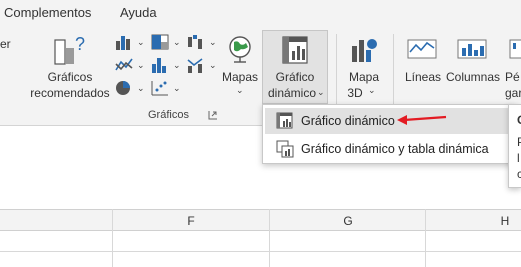 The height and width of the screenshot is (267, 521). I want to click on column-header-bar: F G H, so click(260, 220).